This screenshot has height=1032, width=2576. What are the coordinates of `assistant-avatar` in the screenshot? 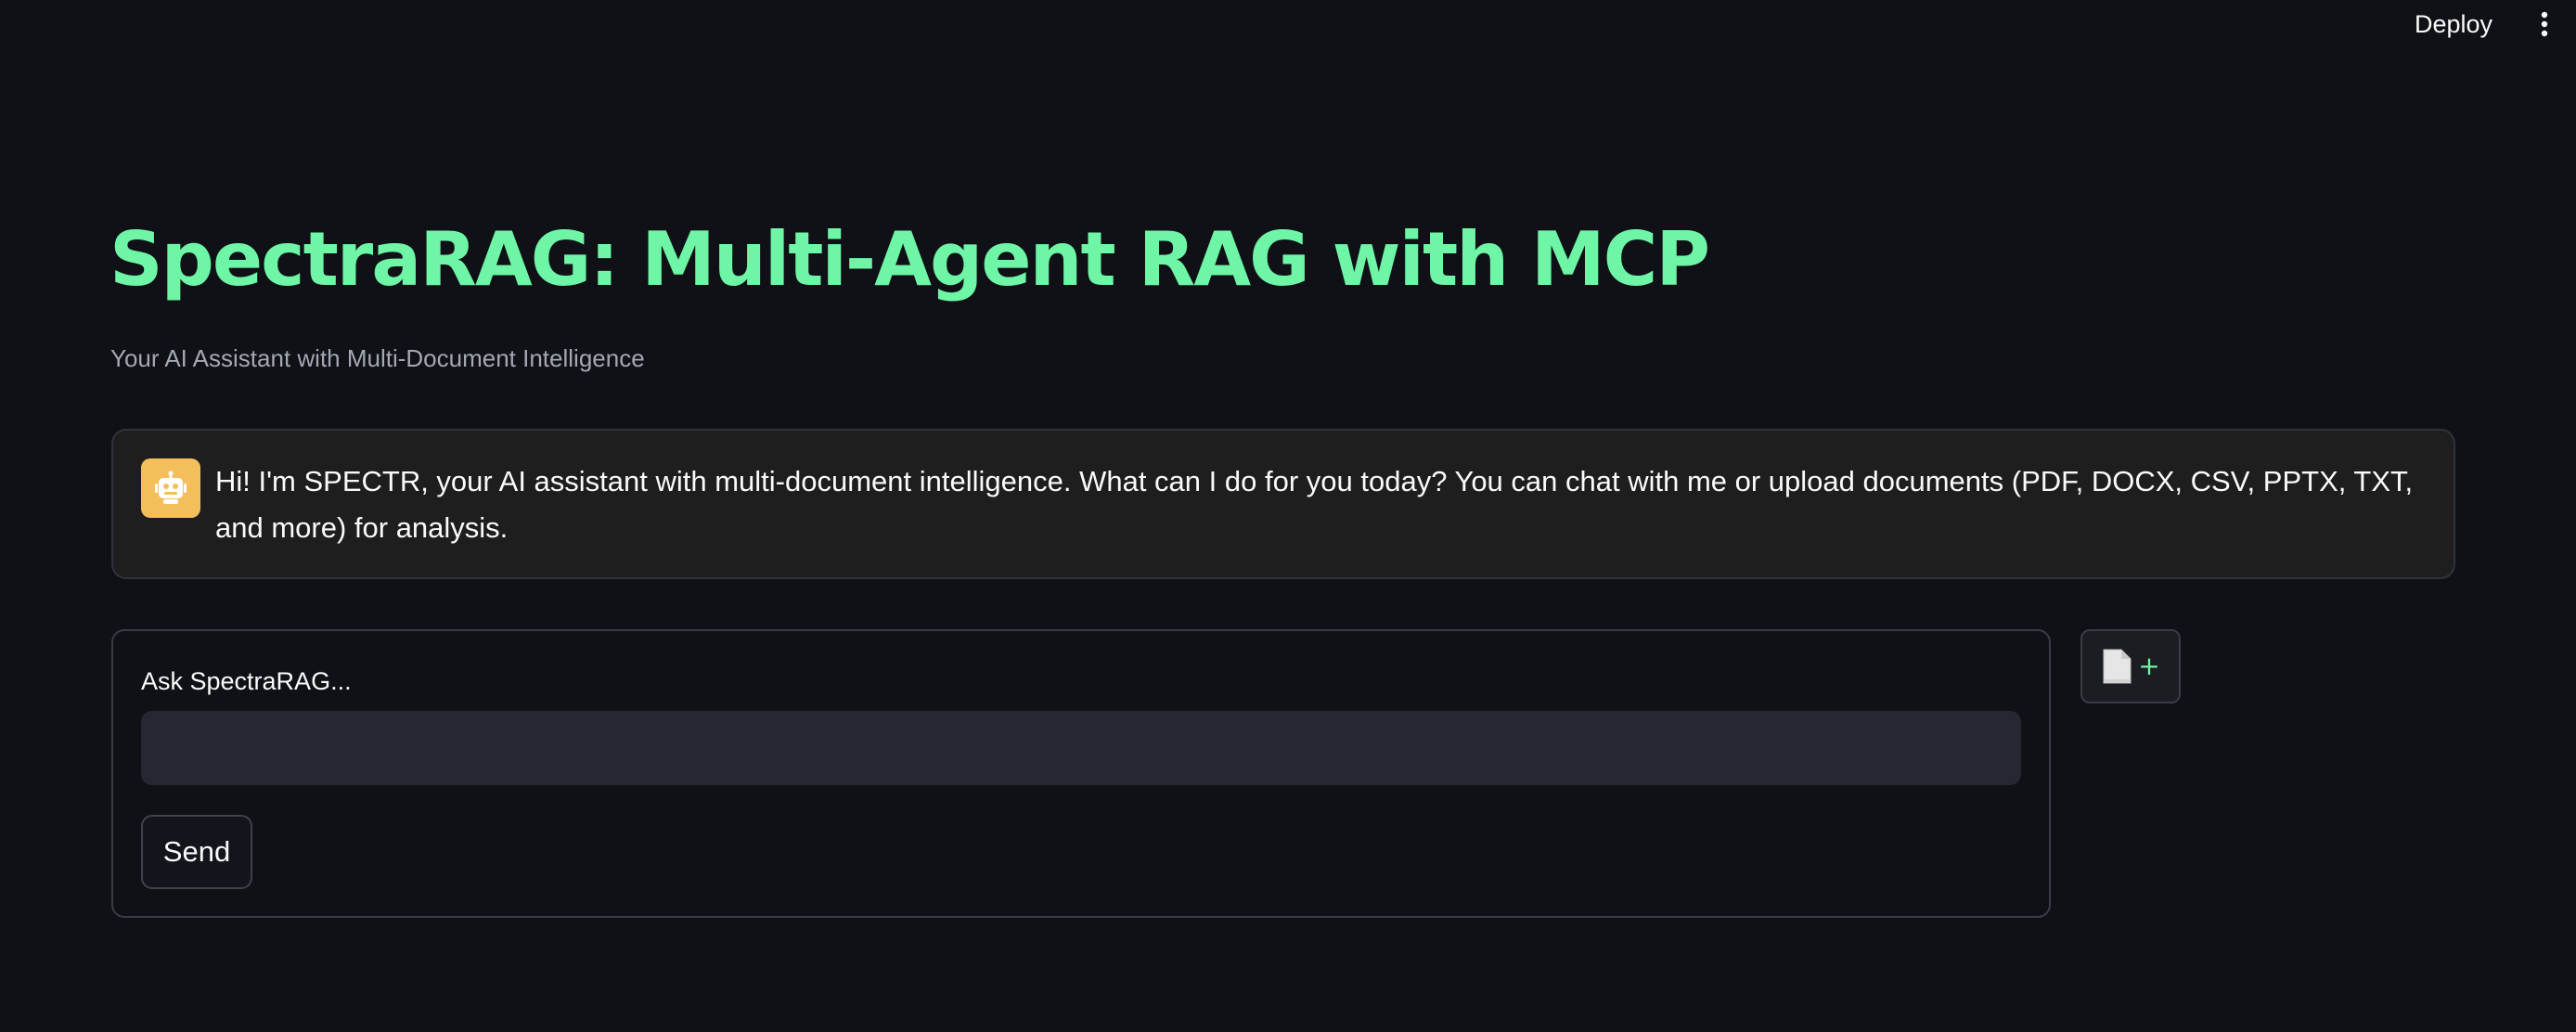 It's located at (171, 488).